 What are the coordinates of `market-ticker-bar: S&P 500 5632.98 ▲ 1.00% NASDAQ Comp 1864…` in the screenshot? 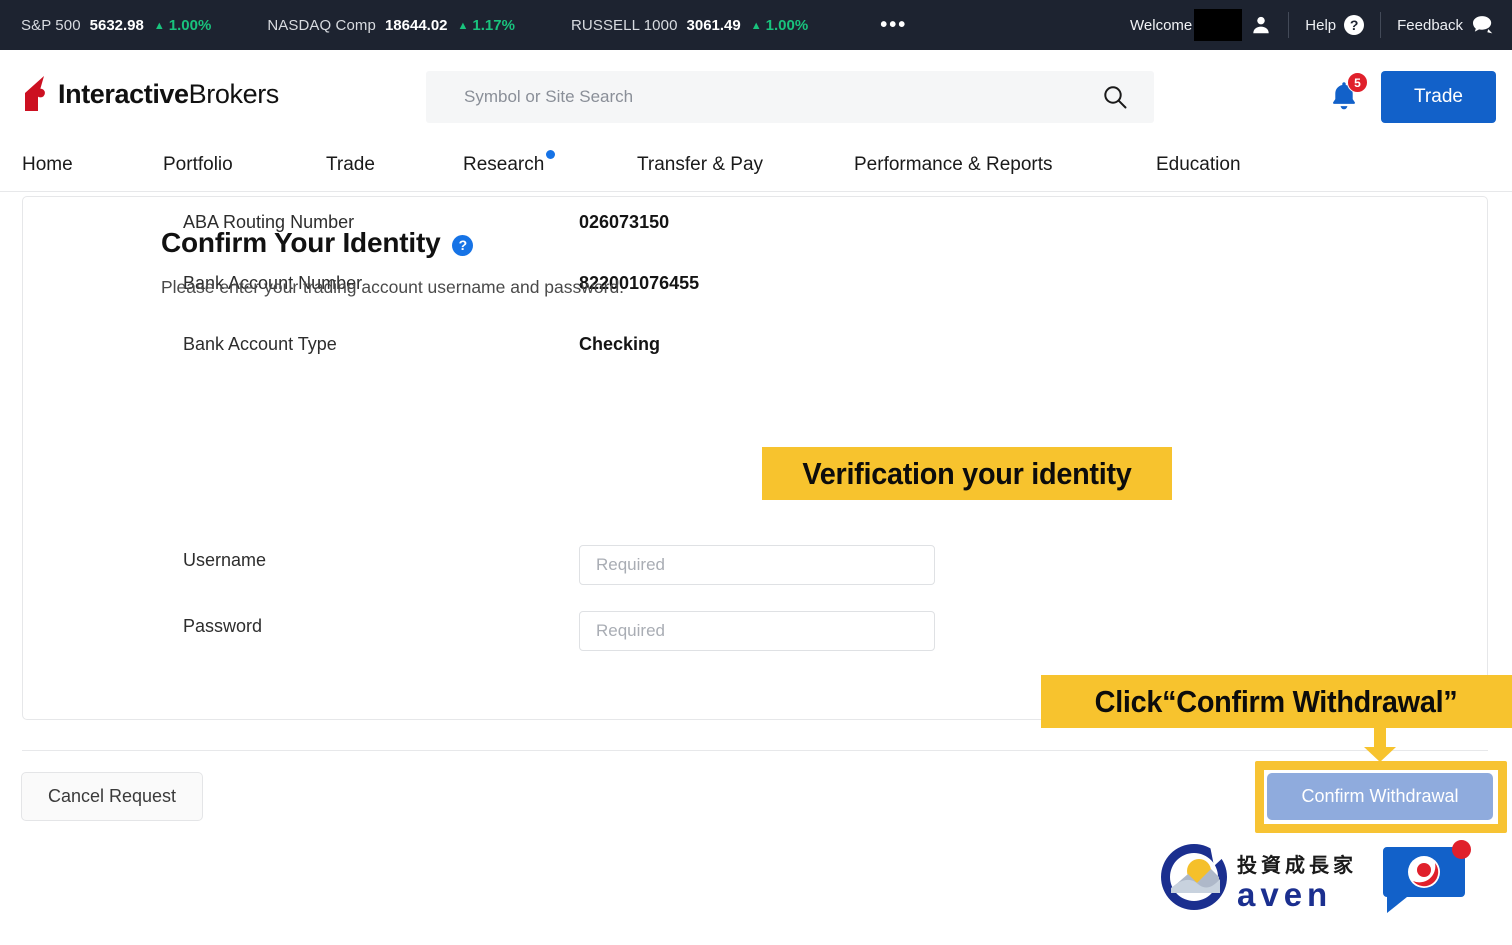 It's located at (756, 25).